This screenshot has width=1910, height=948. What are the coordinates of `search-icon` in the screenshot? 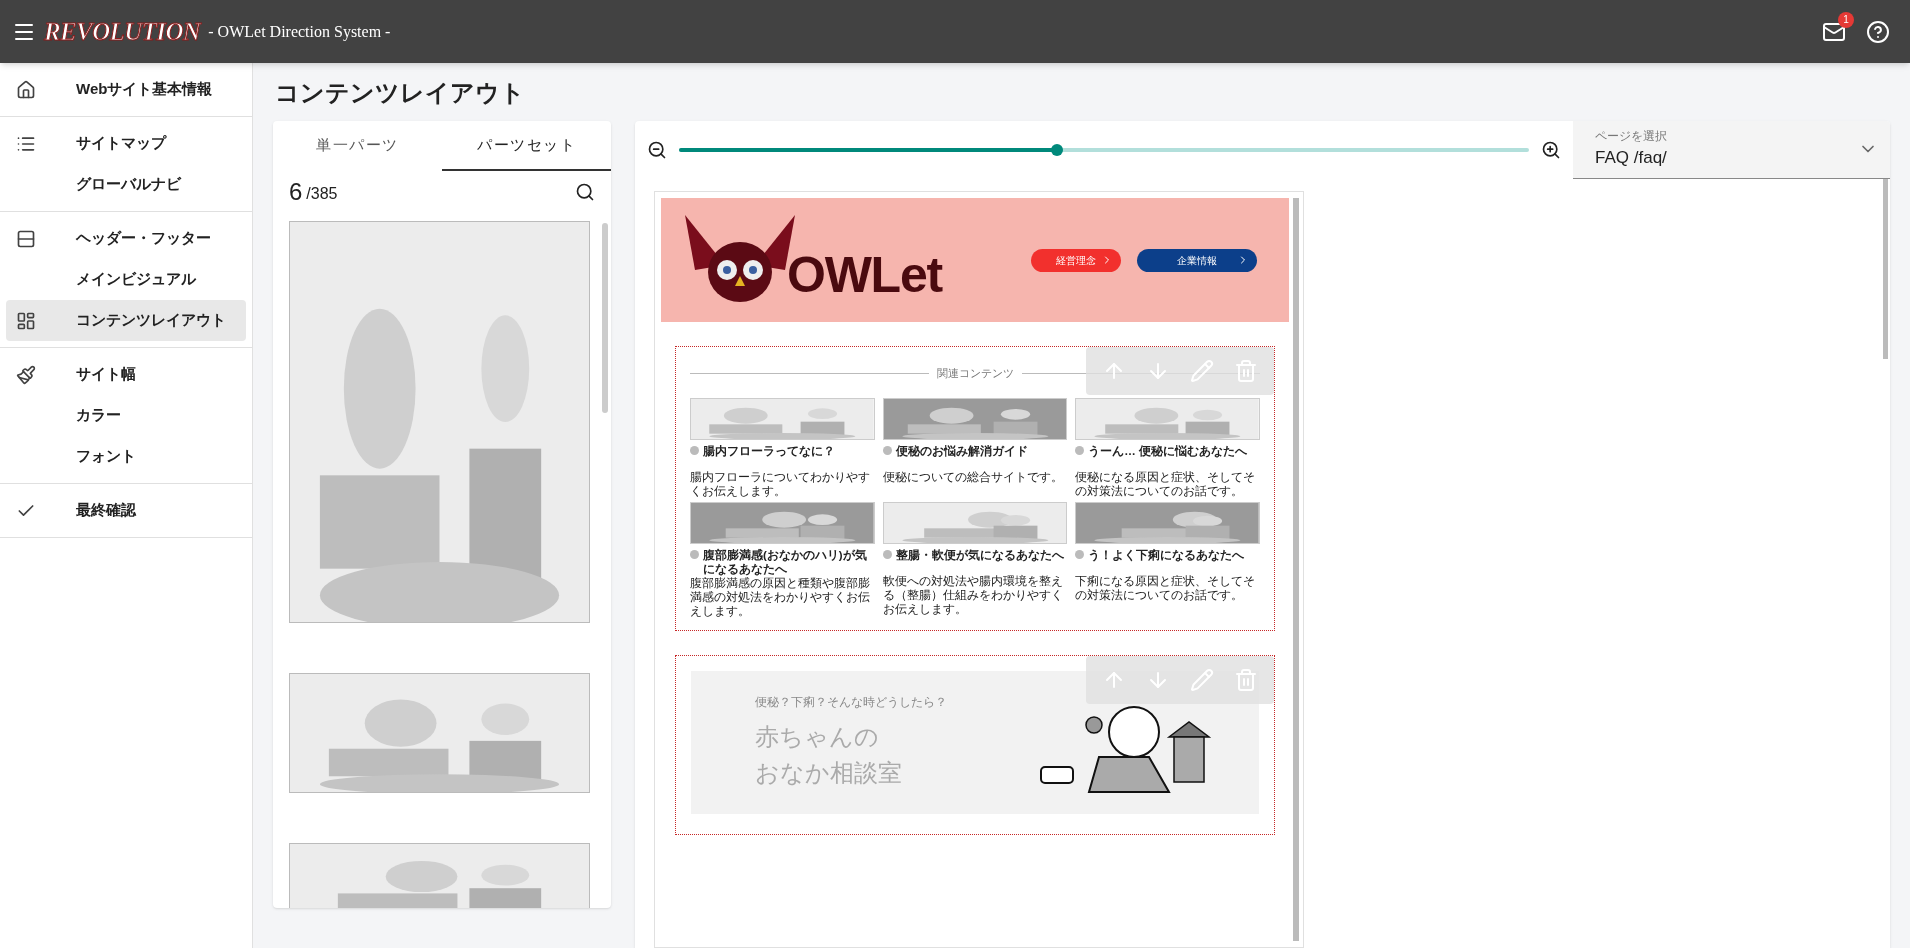 It's located at (585, 192).